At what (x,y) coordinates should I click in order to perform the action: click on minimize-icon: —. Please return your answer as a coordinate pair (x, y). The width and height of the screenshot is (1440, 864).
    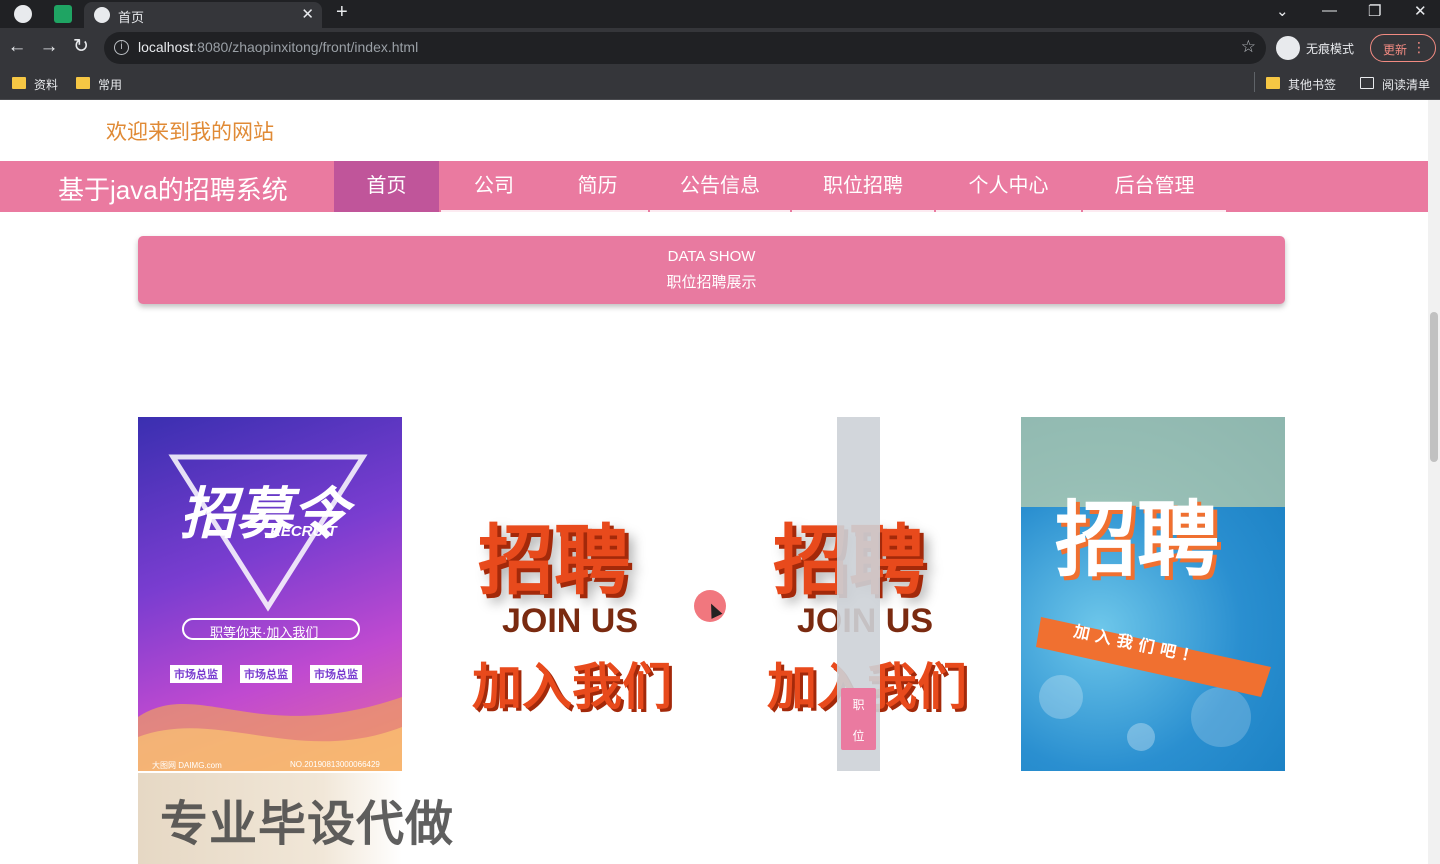
    Looking at the image, I should click on (1329, 10).